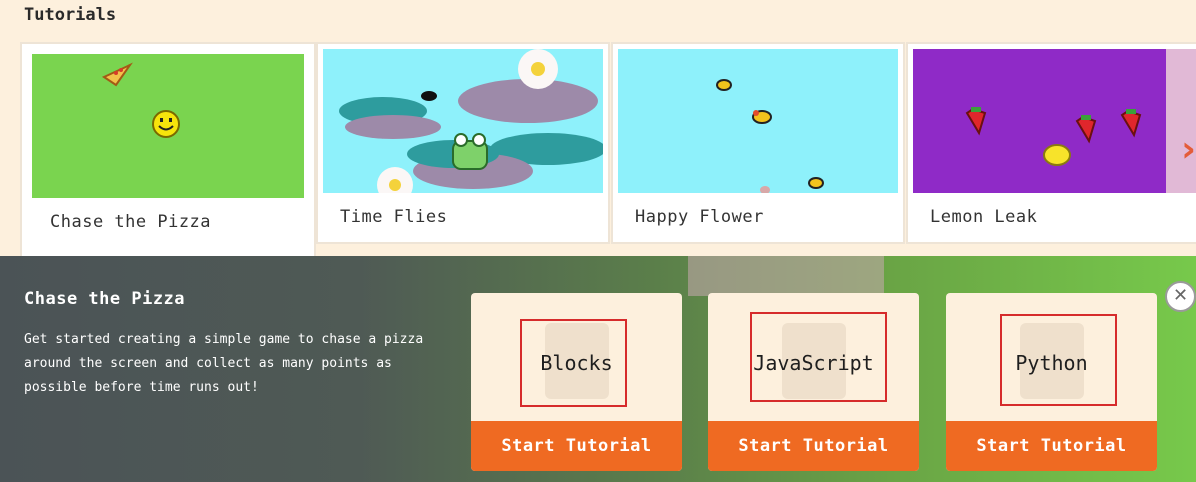  What do you see at coordinates (105, 299) in the screenshot?
I see `detail-title: Chase the Pizza` at bounding box center [105, 299].